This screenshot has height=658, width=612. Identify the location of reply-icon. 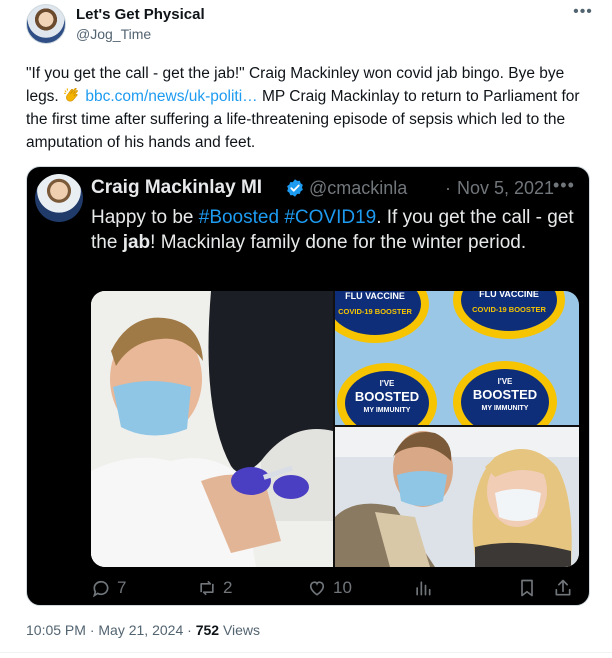
(100, 589).